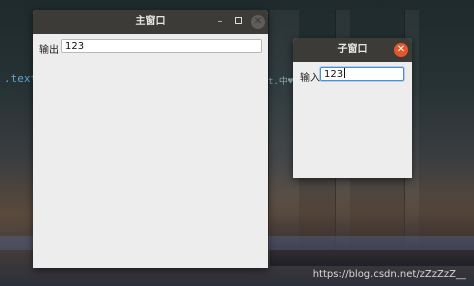 This screenshot has height=286, width=474. Describe the element at coordinates (352, 108) in the screenshot. I see `child-window: 子窗口 ✕ 输入 123` at that location.